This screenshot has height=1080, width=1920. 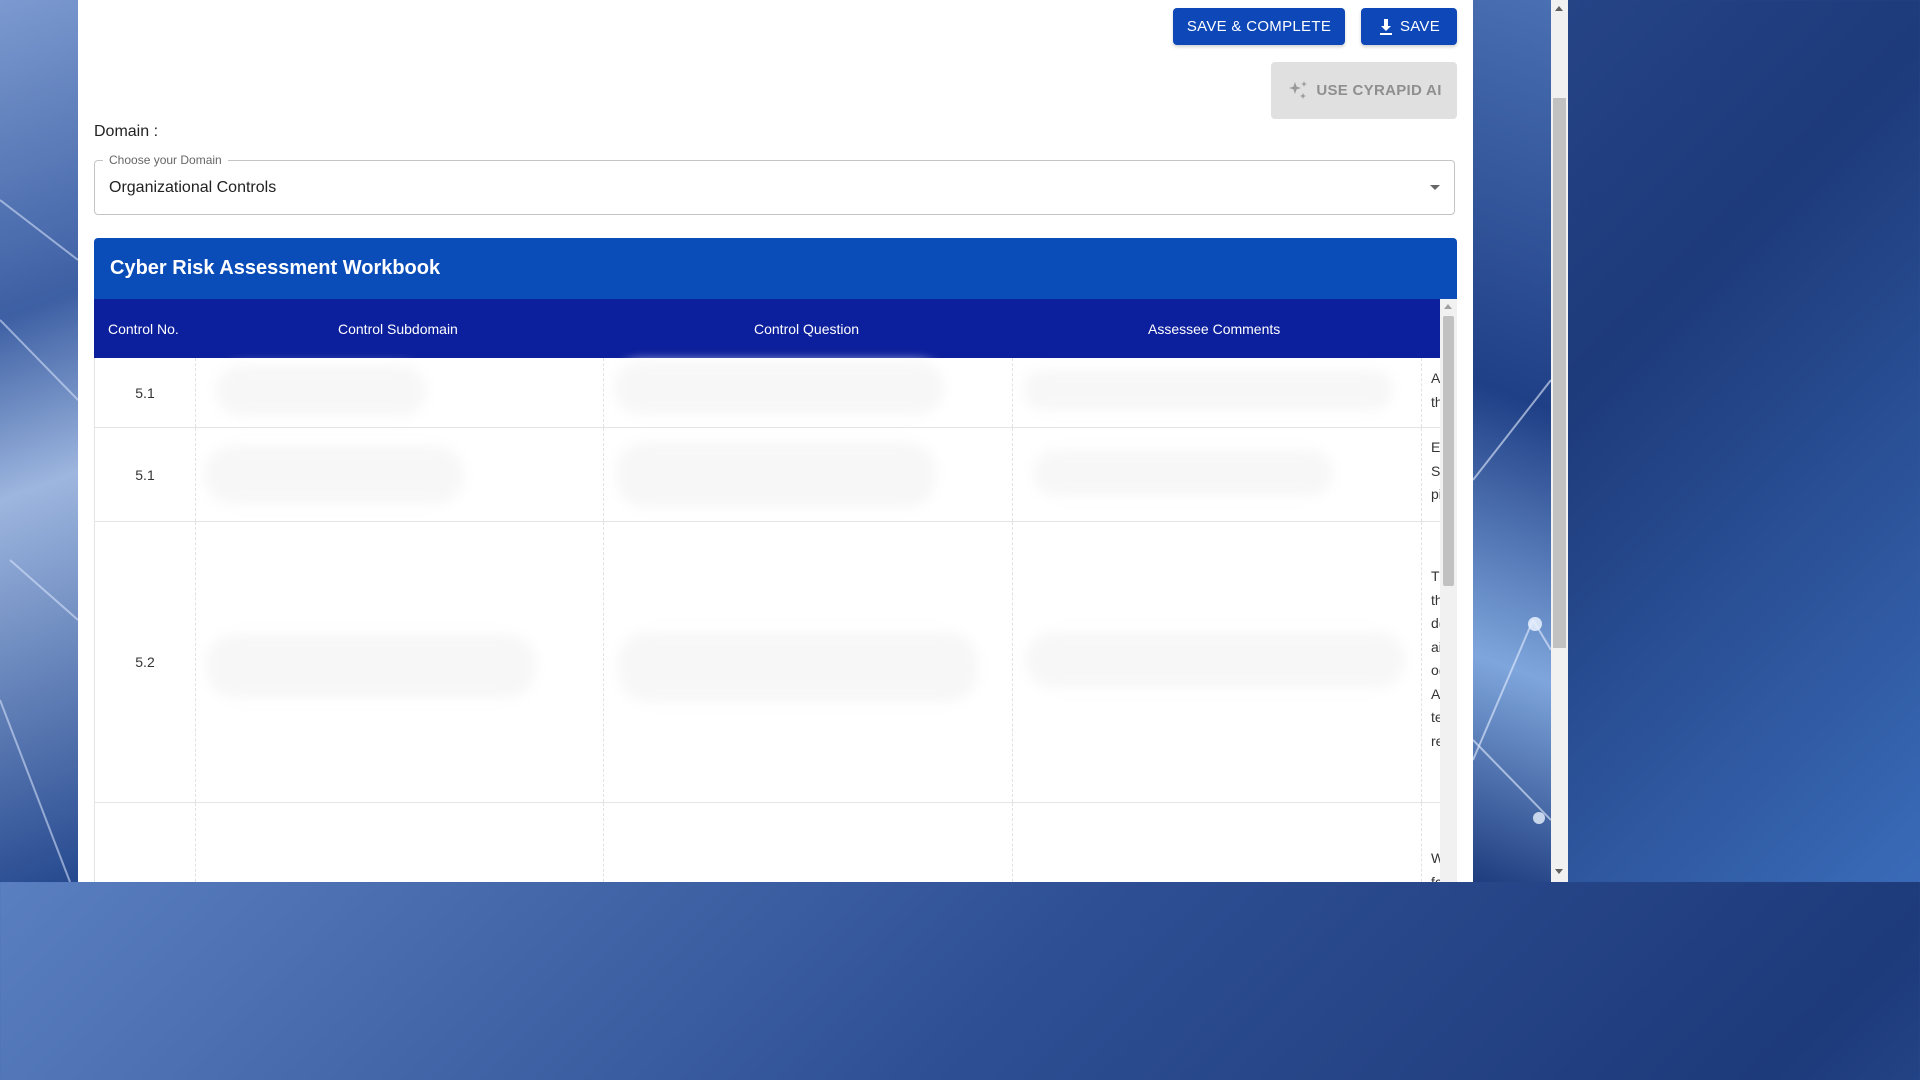 What do you see at coordinates (39, 441) in the screenshot?
I see `background-left-panel` at bounding box center [39, 441].